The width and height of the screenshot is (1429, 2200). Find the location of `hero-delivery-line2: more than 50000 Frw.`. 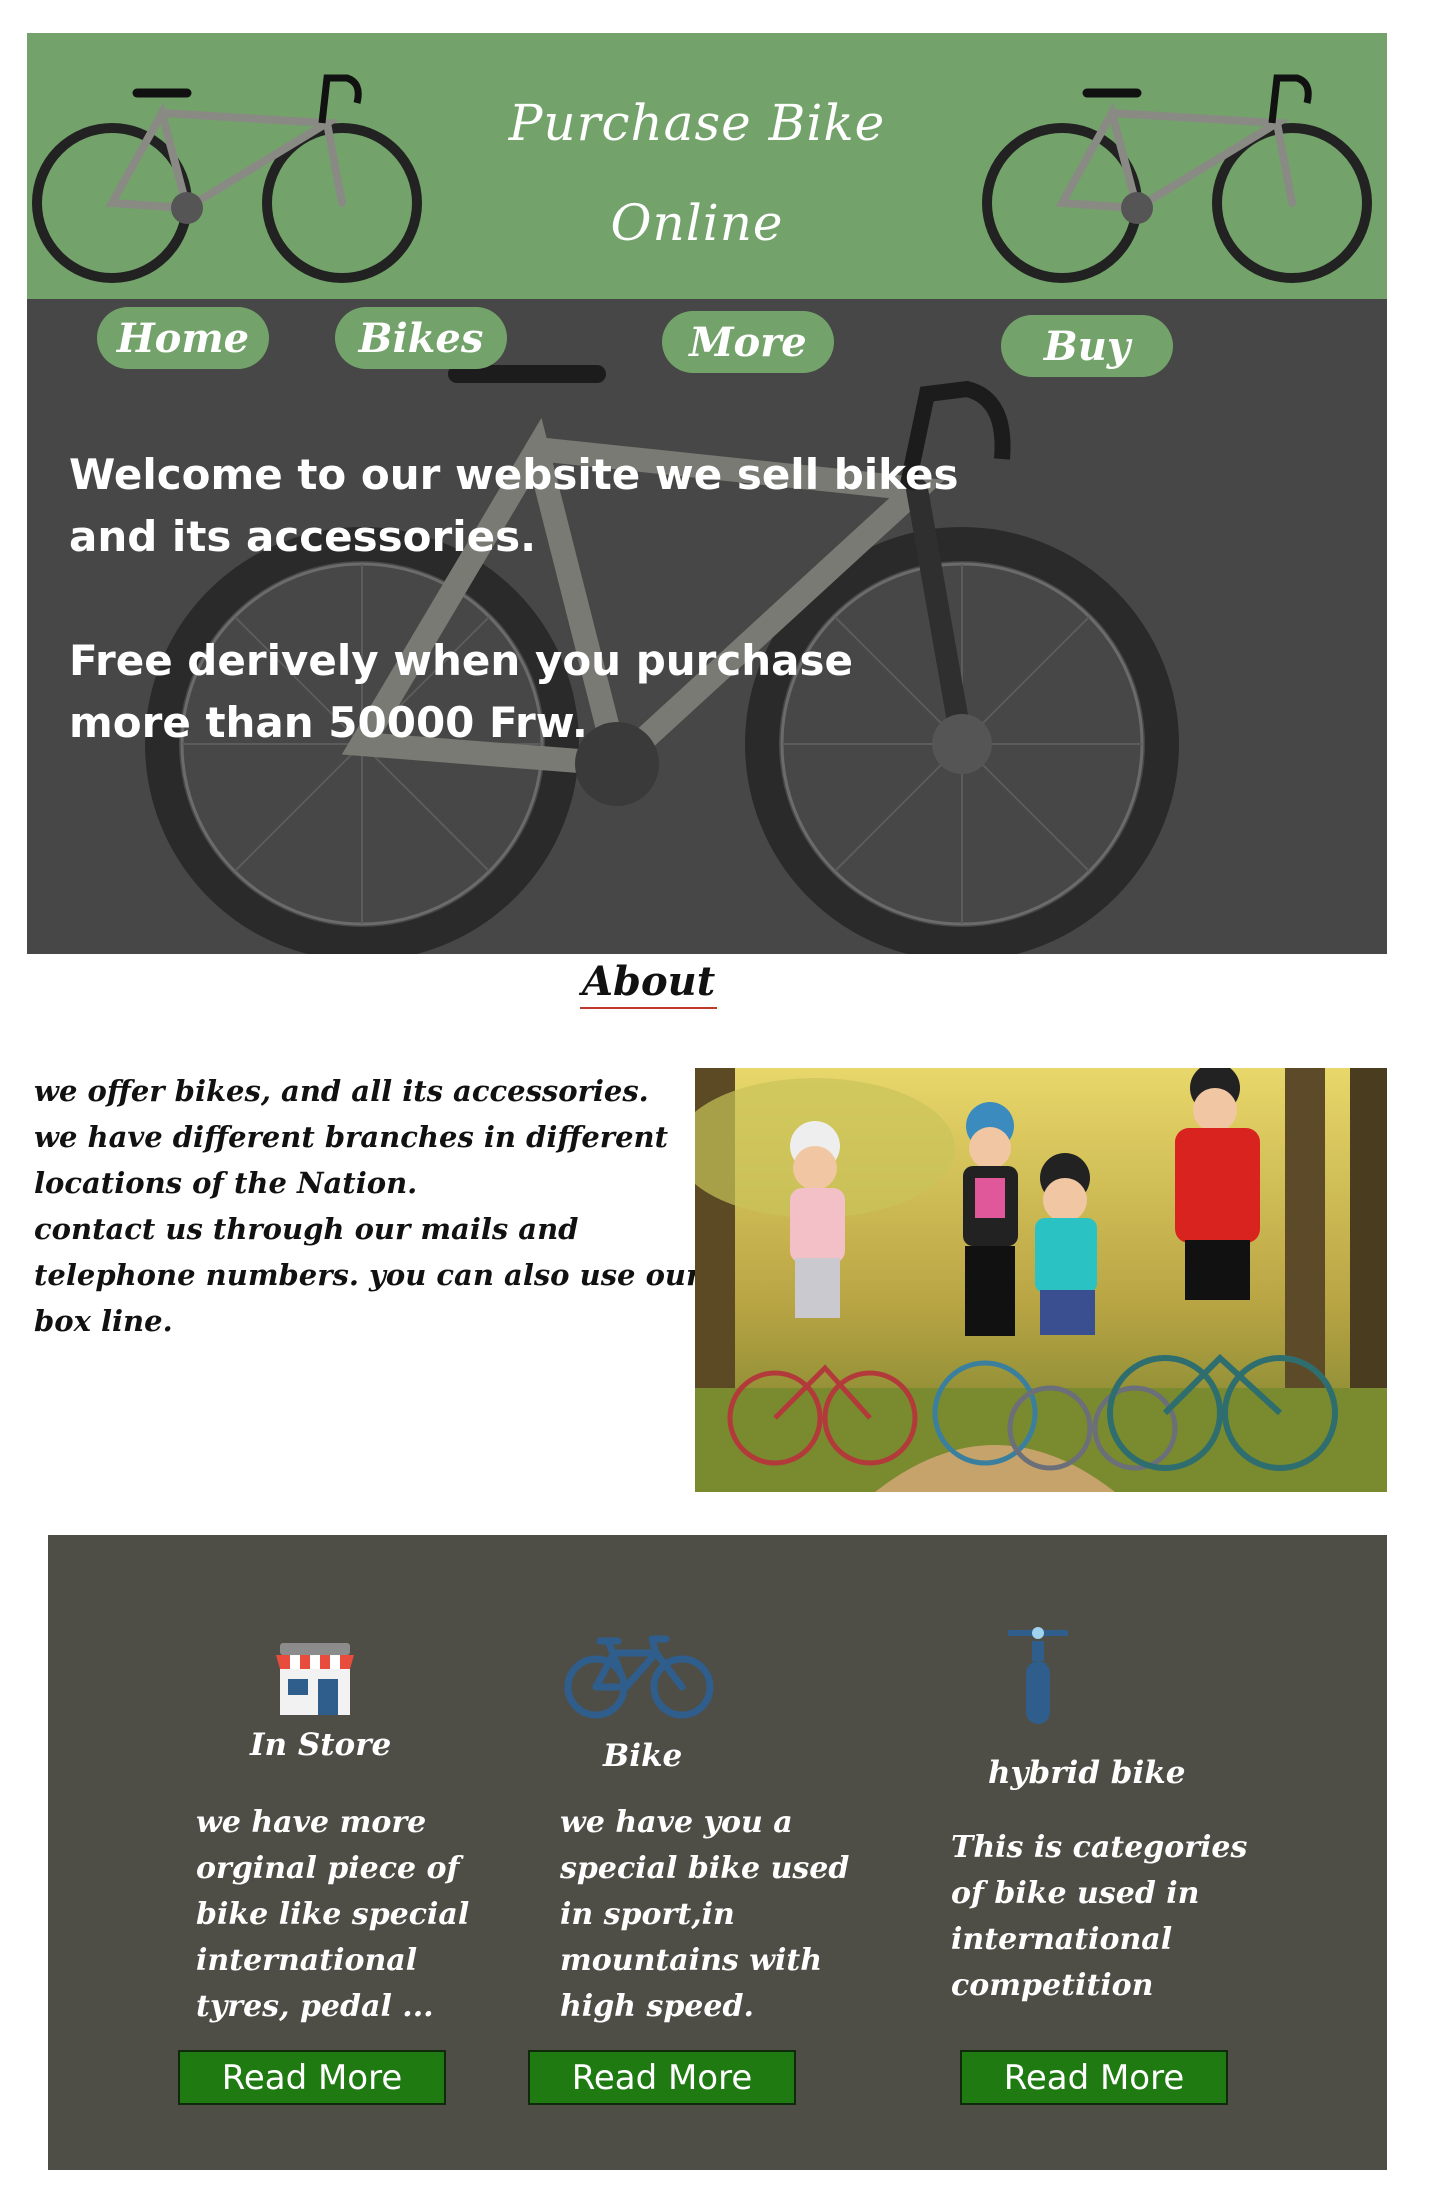

hero-delivery-line2: more than 50000 Frw. is located at coordinates (328, 722).